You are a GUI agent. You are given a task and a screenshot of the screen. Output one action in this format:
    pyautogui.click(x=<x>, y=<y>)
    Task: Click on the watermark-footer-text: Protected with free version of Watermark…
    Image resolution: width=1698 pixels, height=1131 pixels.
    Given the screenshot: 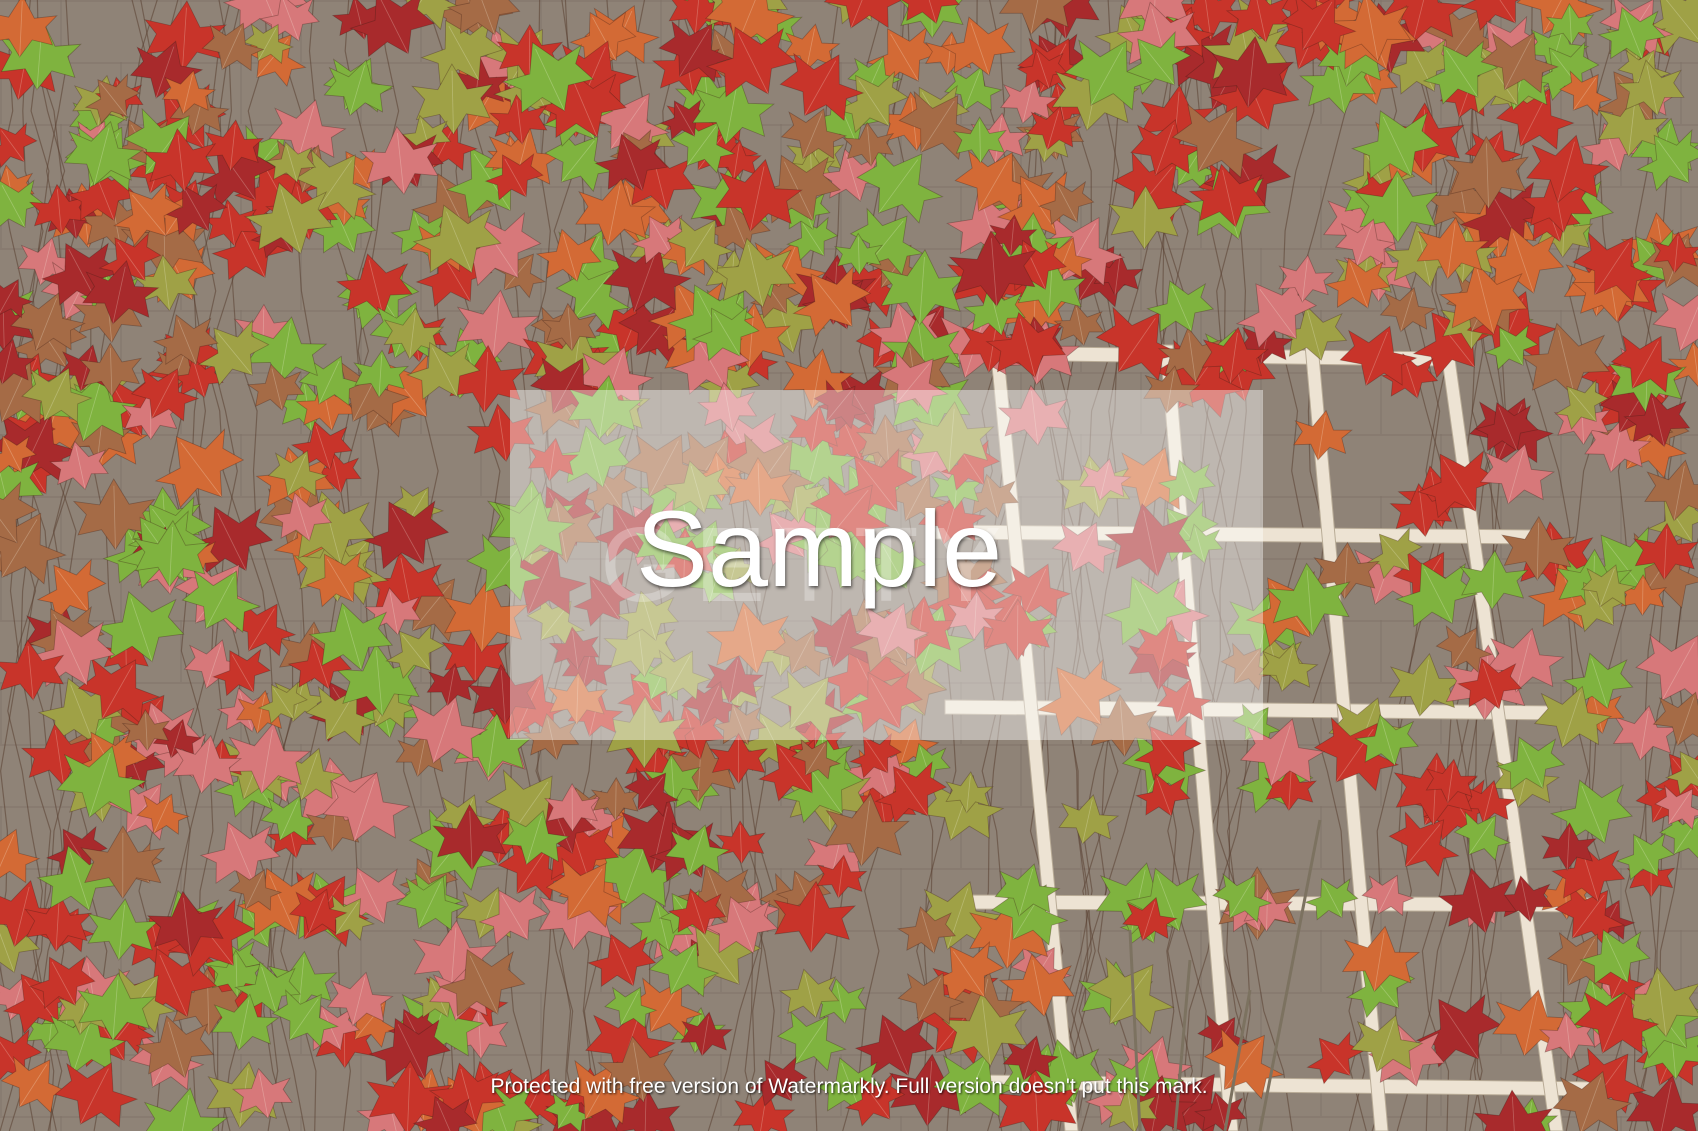 What is the action you would take?
    pyautogui.click(x=849, y=1086)
    